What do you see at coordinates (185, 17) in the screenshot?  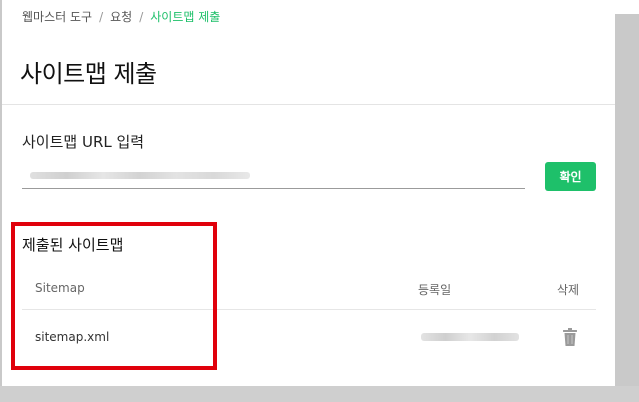 I see `breadcrumb-item-current: 사이트맵 제출` at bounding box center [185, 17].